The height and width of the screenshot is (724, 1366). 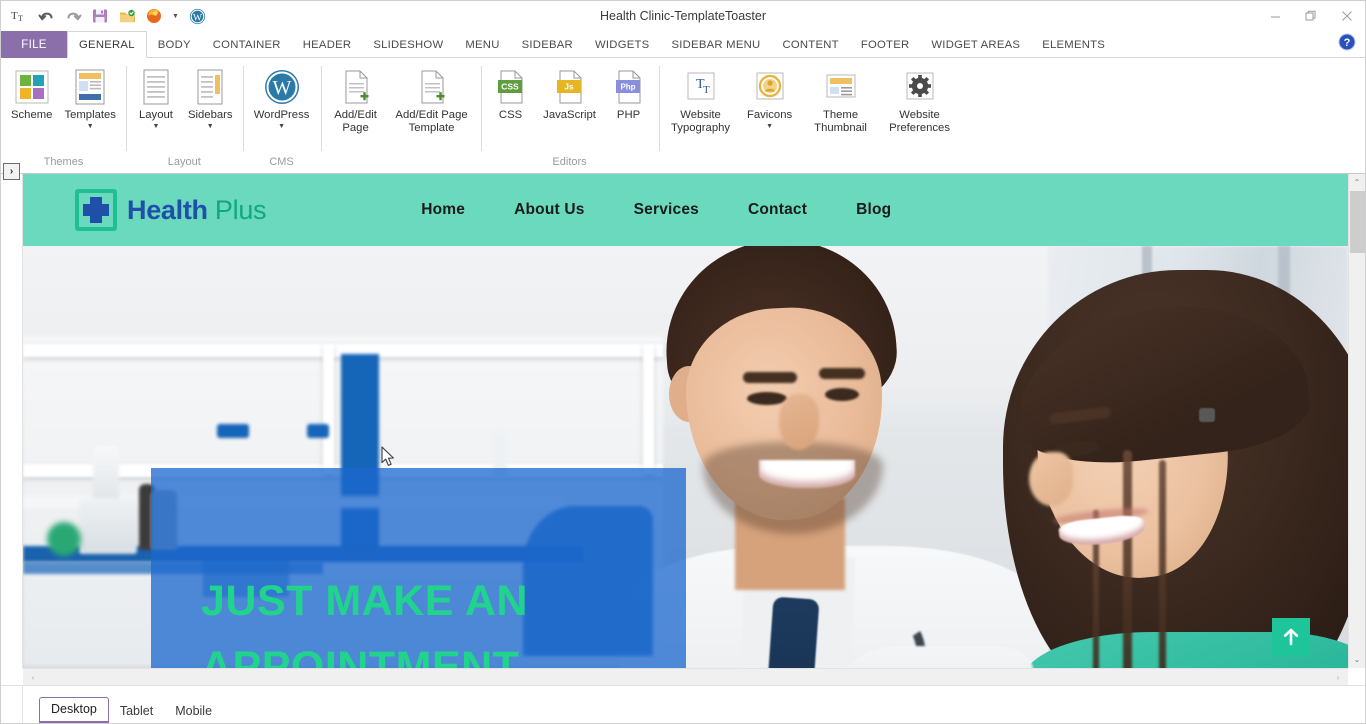 I want to click on theme-thumbnail-button: Theme Thumbnail, so click(x=841, y=99).